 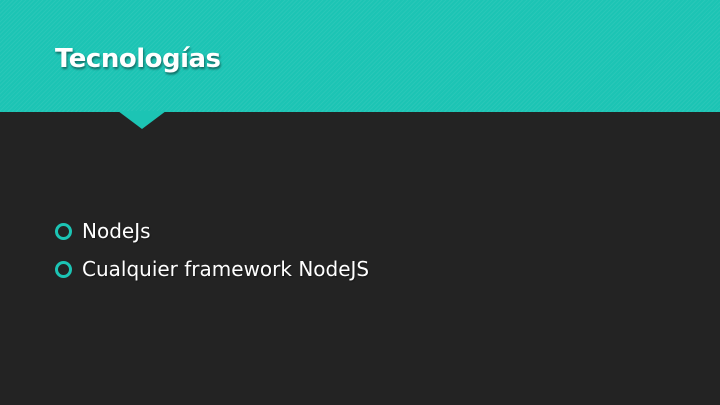 What do you see at coordinates (138, 59) in the screenshot?
I see `slide-title: Tecnologías` at bounding box center [138, 59].